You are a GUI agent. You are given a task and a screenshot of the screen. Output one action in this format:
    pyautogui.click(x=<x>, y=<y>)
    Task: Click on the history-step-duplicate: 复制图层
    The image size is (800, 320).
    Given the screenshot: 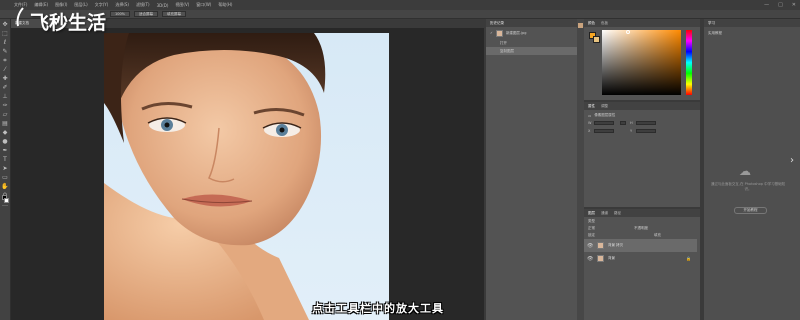 What is the action you would take?
    pyautogui.click(x=507, y=50)
    